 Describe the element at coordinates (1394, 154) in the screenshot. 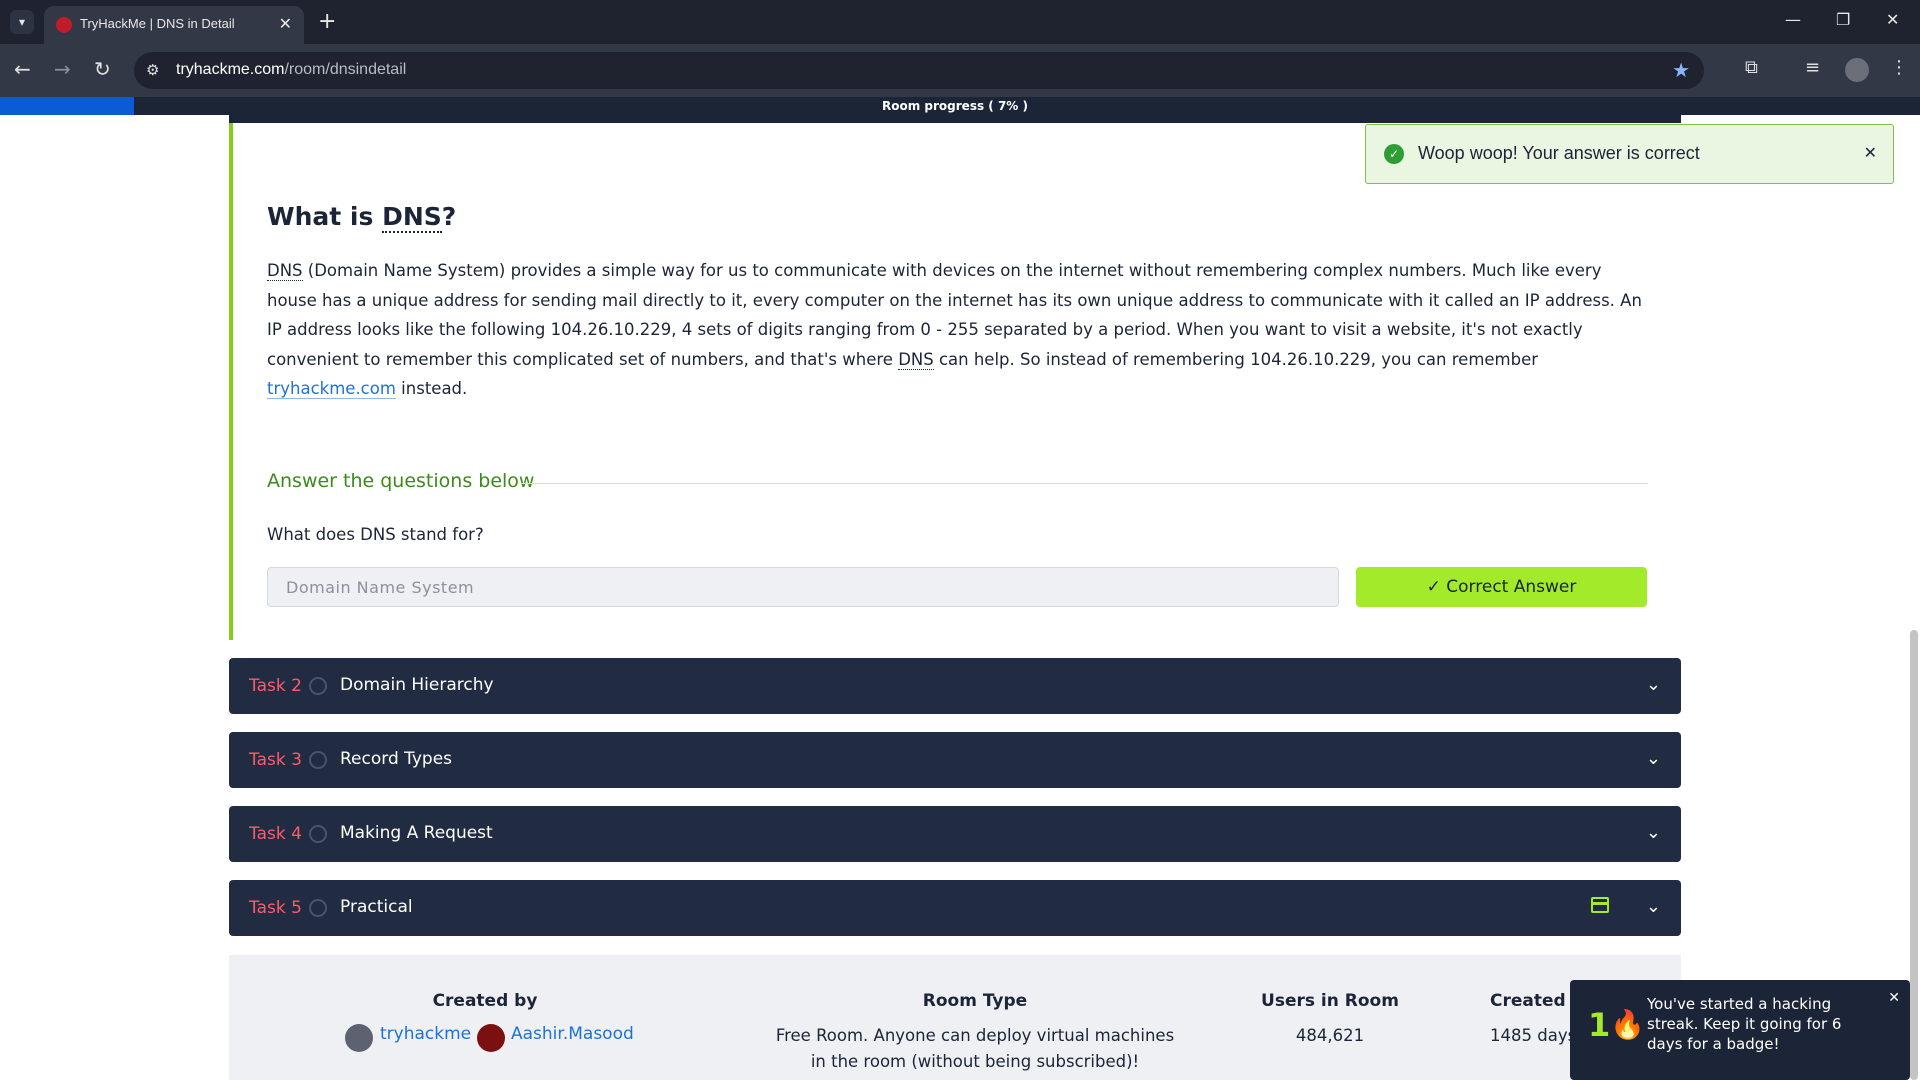

I see `check-circle-icon: ✓` at that location.